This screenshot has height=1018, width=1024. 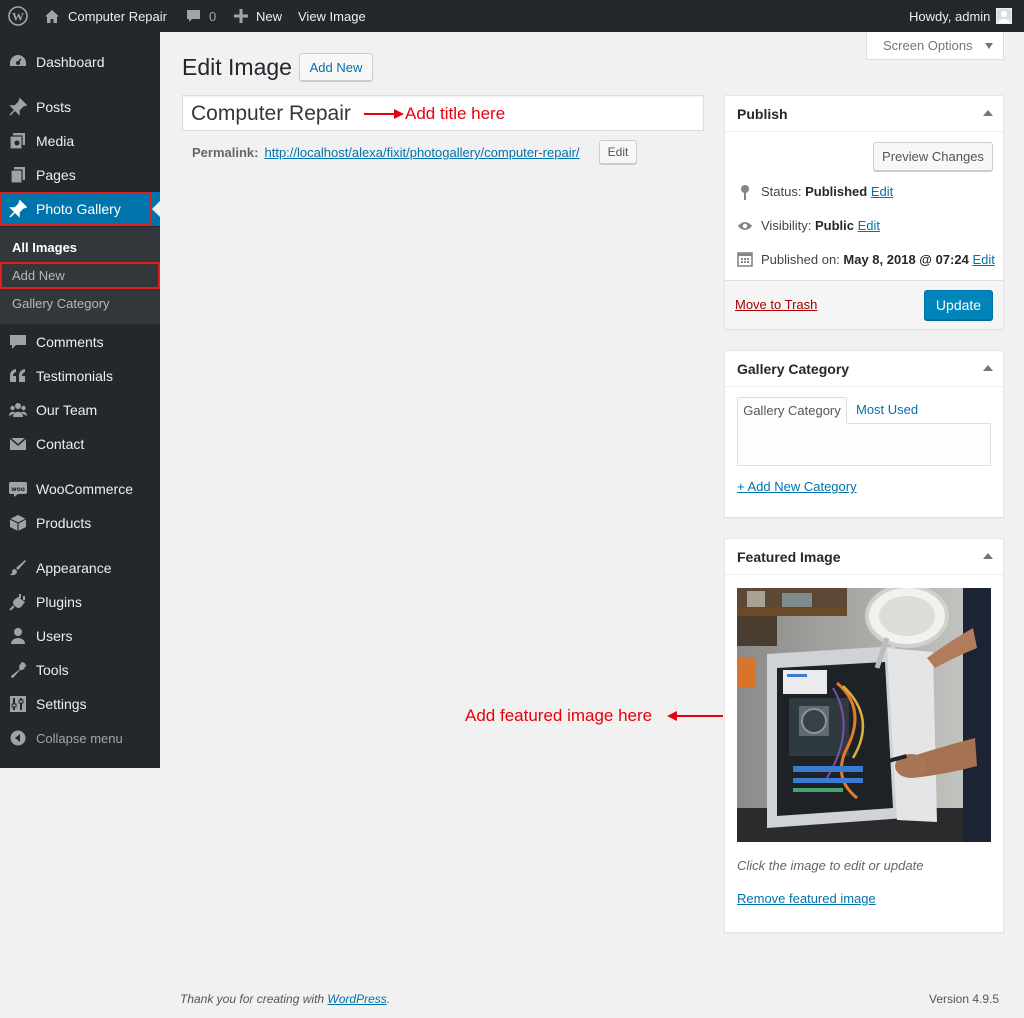 What do you see at coordinates (74, 568) in the screenshot?
I see `menu-label: Appearance` at bounding box center [74, 568].